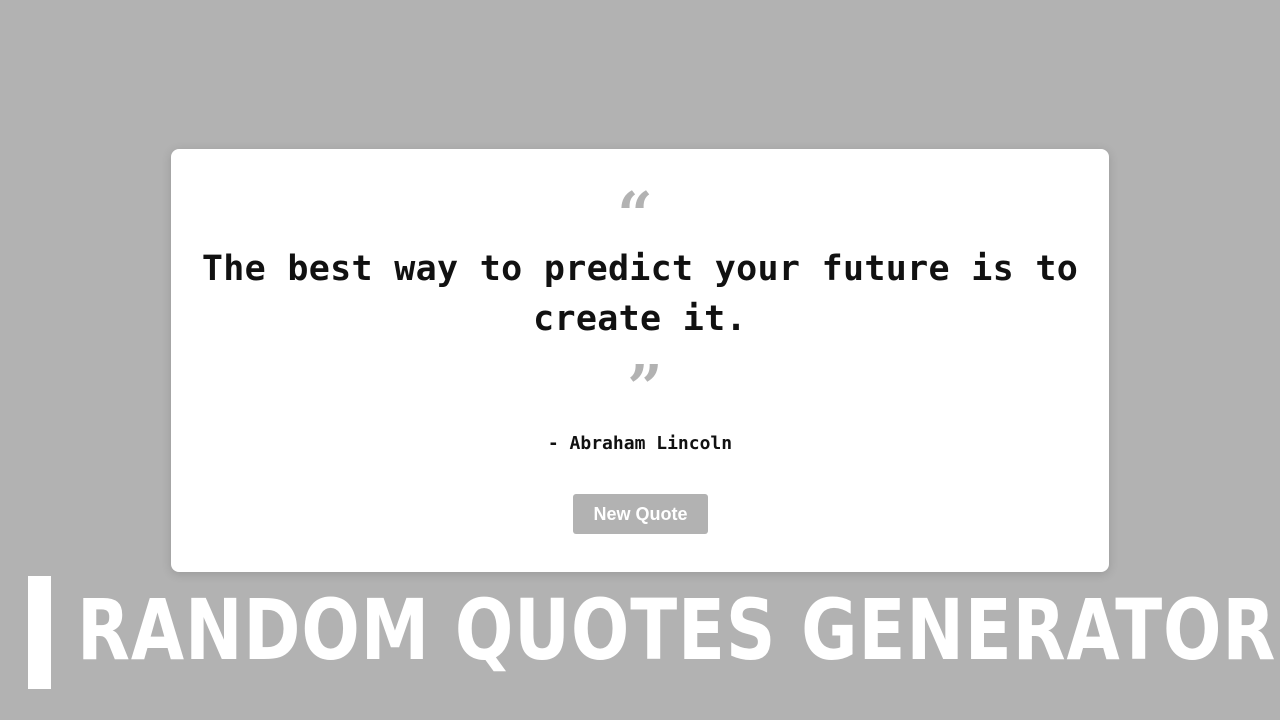 This screenshot has width=1280, height=720. Describe the element at coordinates (635, 204) in the screenshot. I see `open-quote-icon: “` at that location.